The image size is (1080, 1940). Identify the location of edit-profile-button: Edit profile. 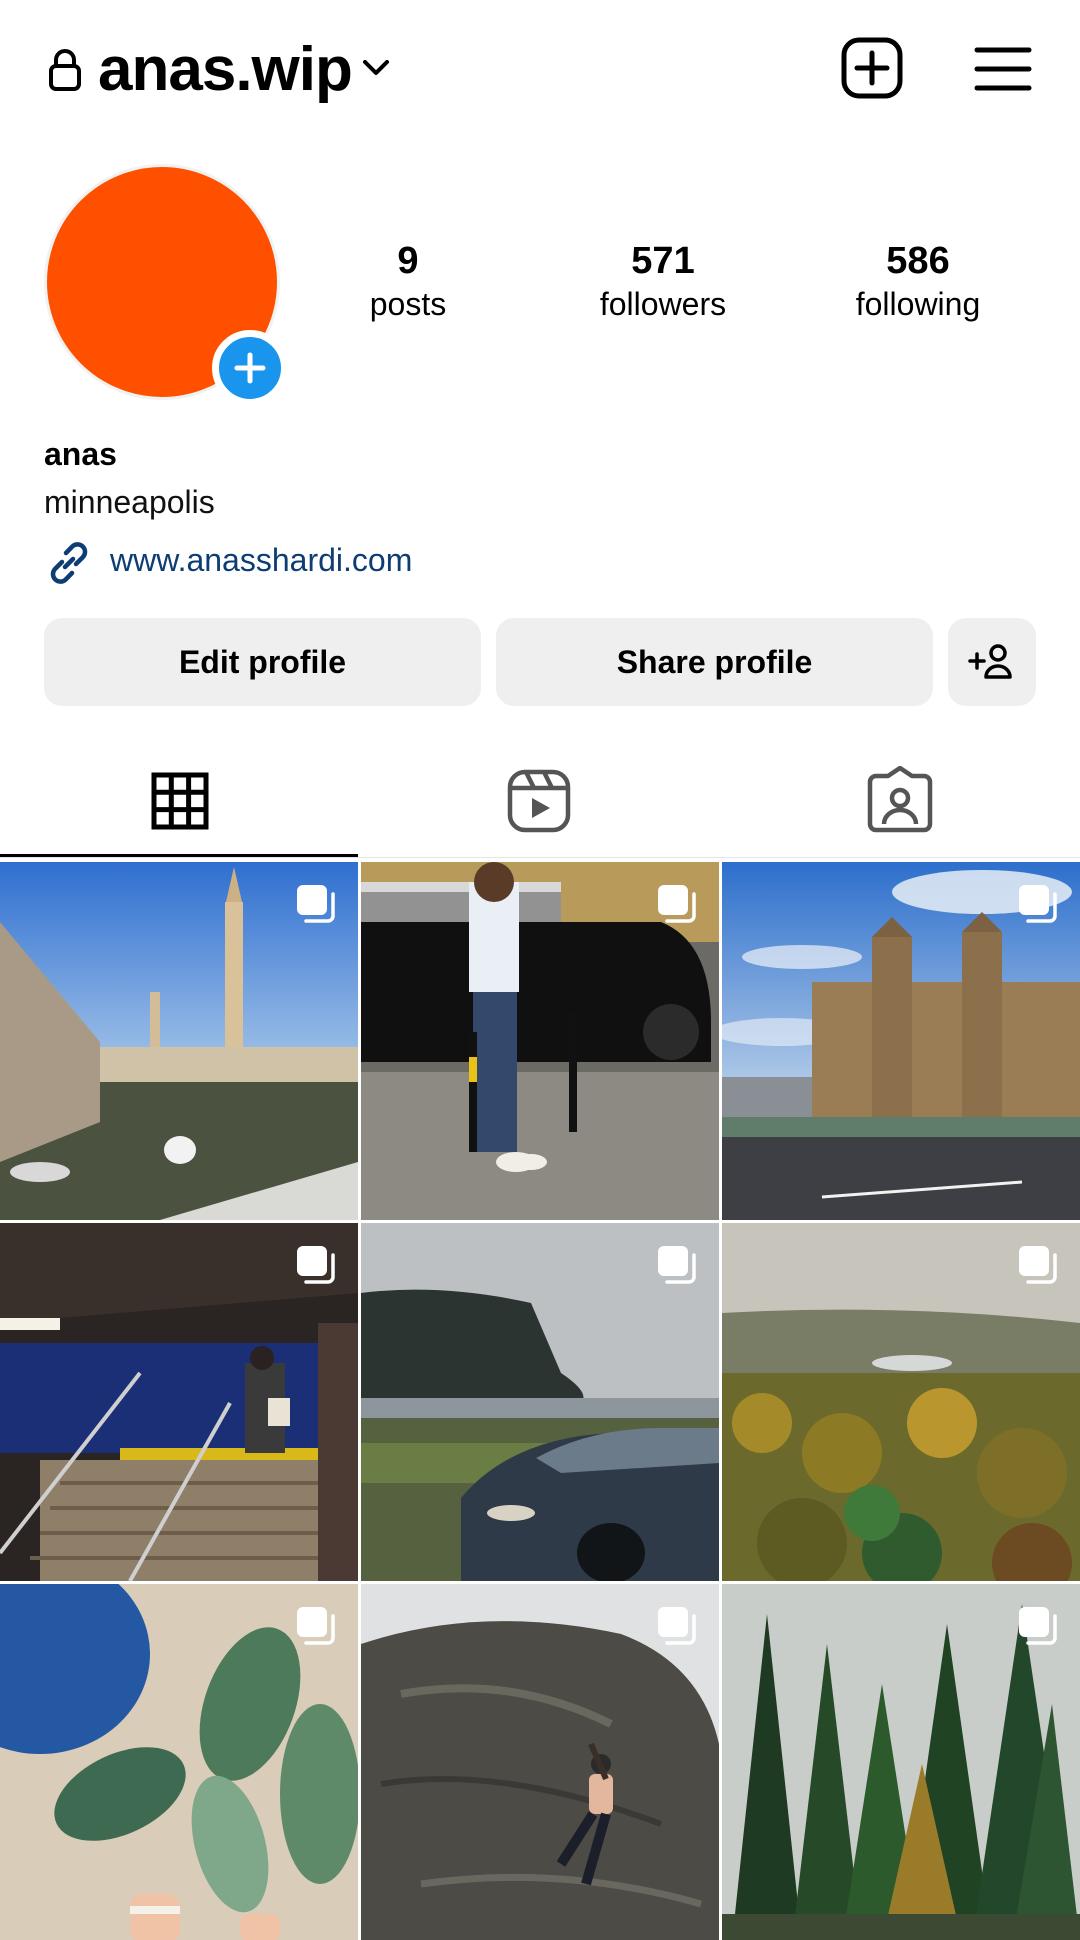
(262, 662).